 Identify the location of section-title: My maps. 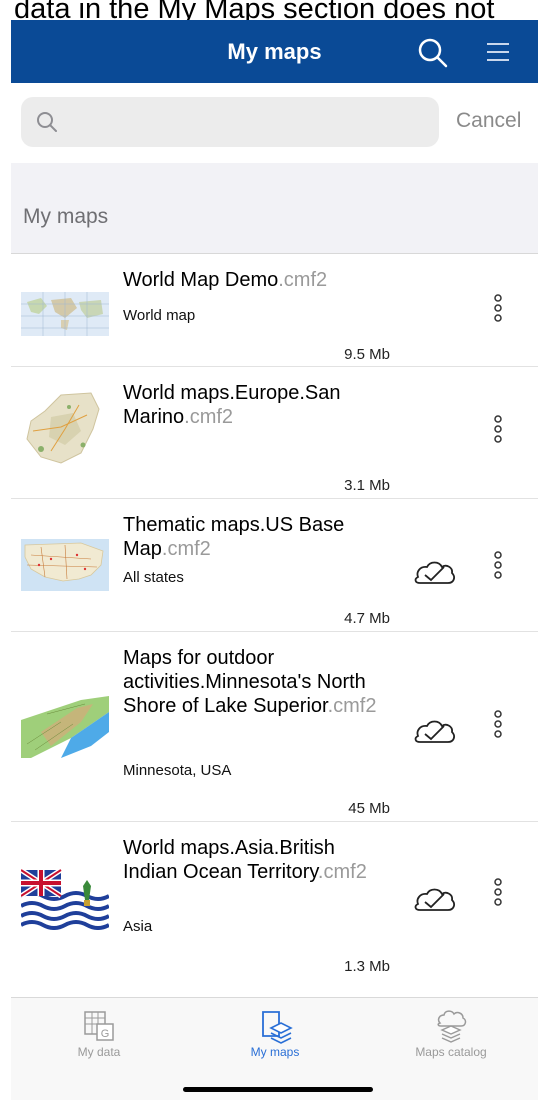
(66, 216).